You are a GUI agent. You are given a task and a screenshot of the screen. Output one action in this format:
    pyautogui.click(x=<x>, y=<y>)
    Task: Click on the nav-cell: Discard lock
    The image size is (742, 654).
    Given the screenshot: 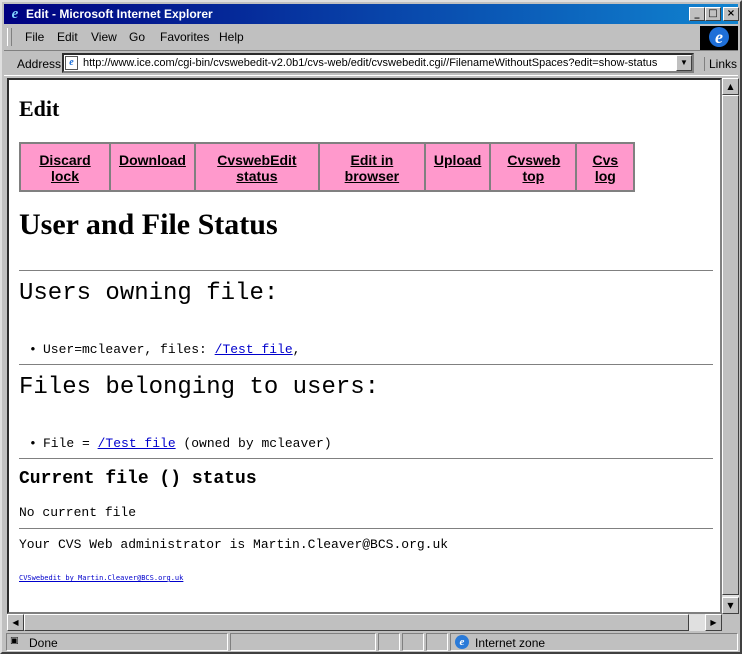 What is the action you would take?
    pyautogui.click(x=65, y=167)
    